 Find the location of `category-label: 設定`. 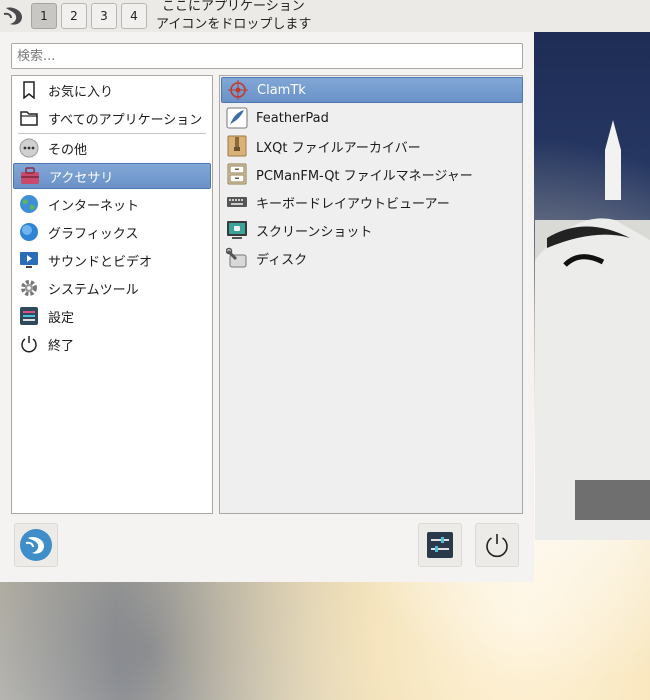

category-label: 設定 is located at coordinates (61, 318).